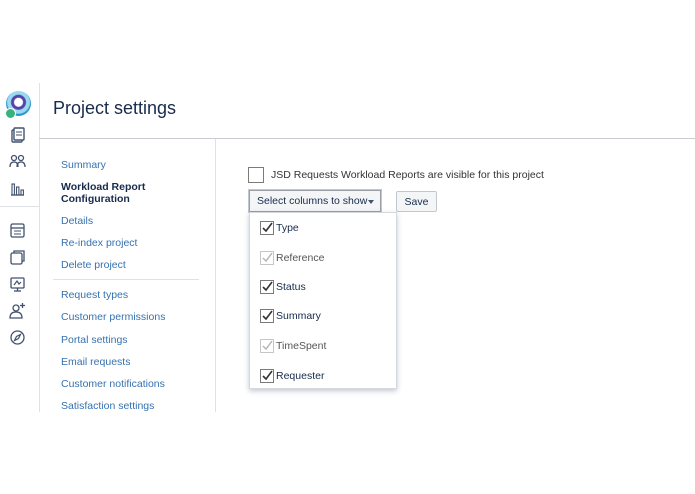 The image size is (695, 494). I want to click on invite-team-icon, so click(17, 310).